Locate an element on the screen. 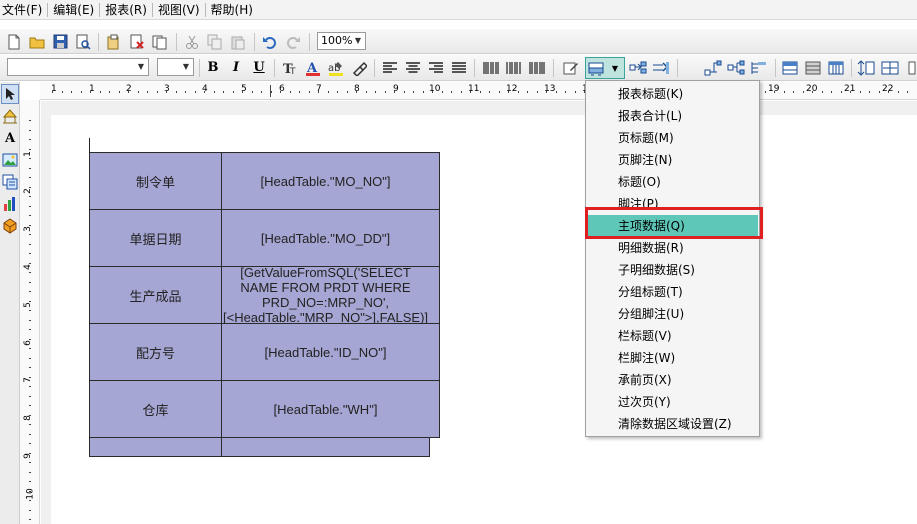  new-icon is located at coordinates (14, 41).